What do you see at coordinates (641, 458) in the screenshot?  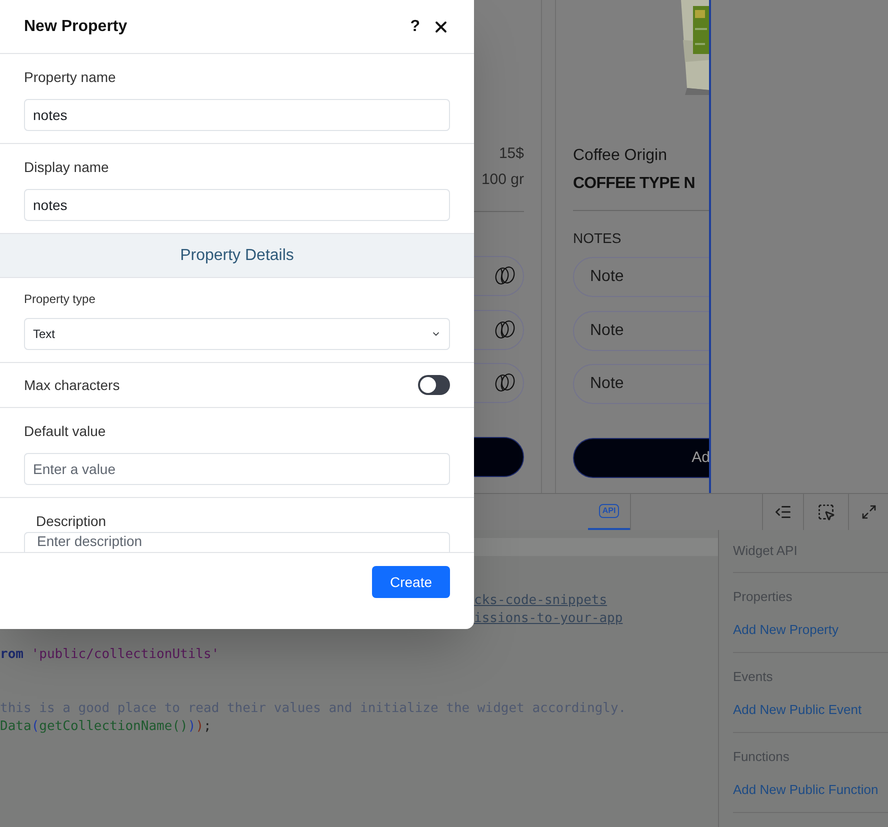 I see `add-button: Ad` at bounding box center [641, 458].